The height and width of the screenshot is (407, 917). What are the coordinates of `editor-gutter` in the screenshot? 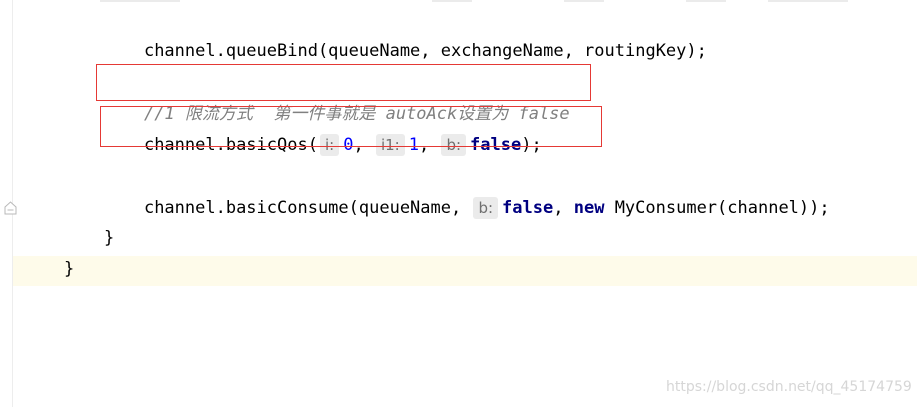 It's located at (8, 203).